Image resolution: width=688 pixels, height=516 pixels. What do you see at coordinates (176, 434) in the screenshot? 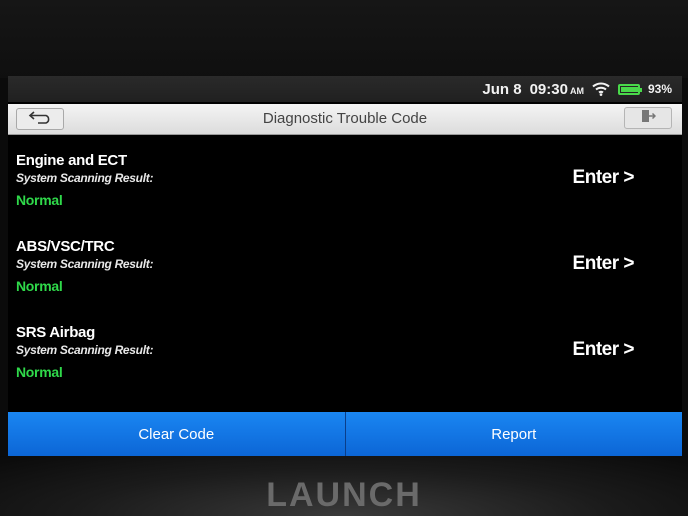
I see `clear-code-button: Clear Code` at bounding box center [176, 434].